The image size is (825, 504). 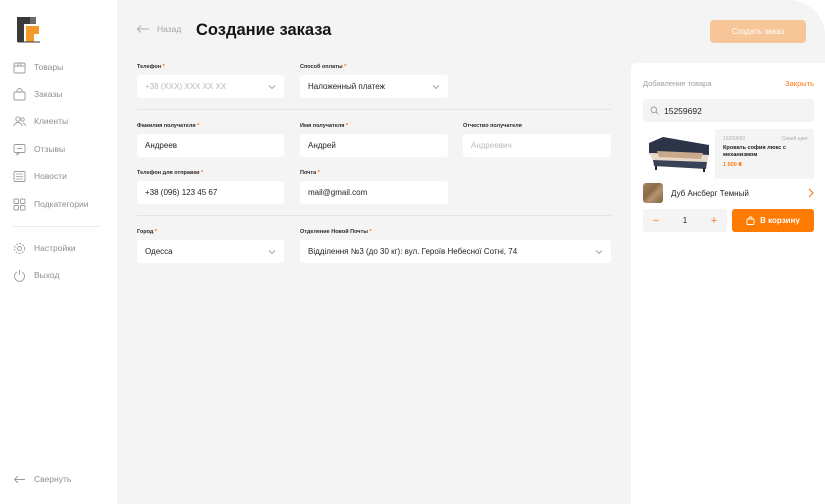 What do you see at coordinates (48, 94) in the screenshot?
I see `sidebar-item-label: Заказы` at bounding box center [48, 94].